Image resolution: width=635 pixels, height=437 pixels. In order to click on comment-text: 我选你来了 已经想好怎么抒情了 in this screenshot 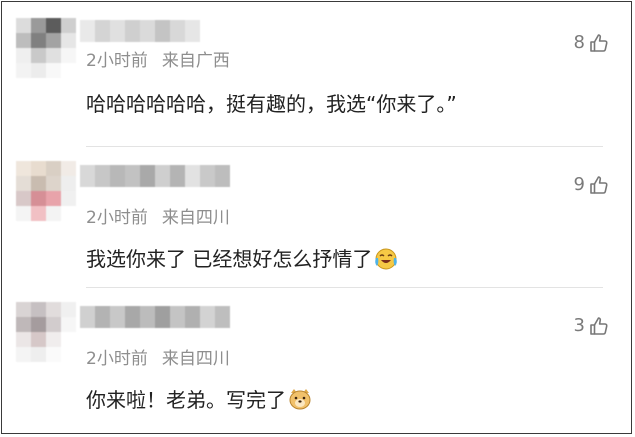, I will do `click(242, 257)`.